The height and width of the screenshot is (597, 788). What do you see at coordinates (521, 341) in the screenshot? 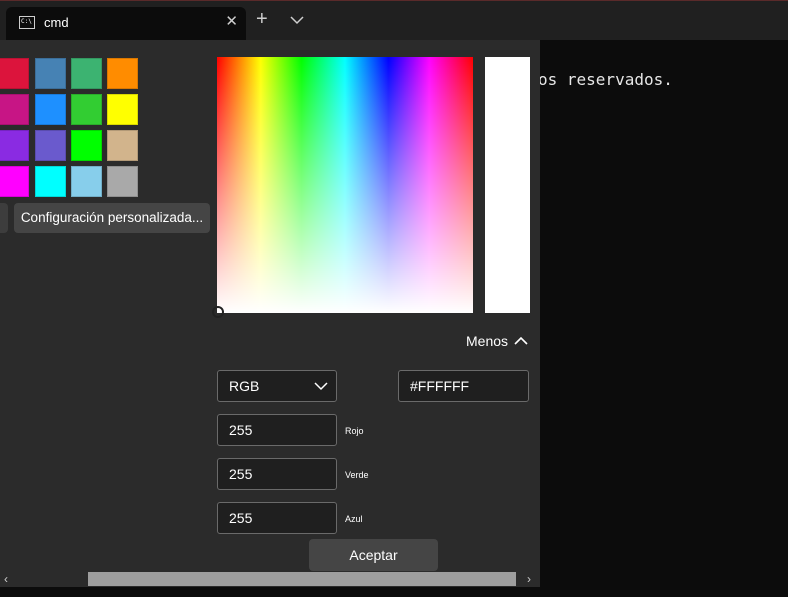
I see `chevron-up-icon` at bounding box center [521, 341].